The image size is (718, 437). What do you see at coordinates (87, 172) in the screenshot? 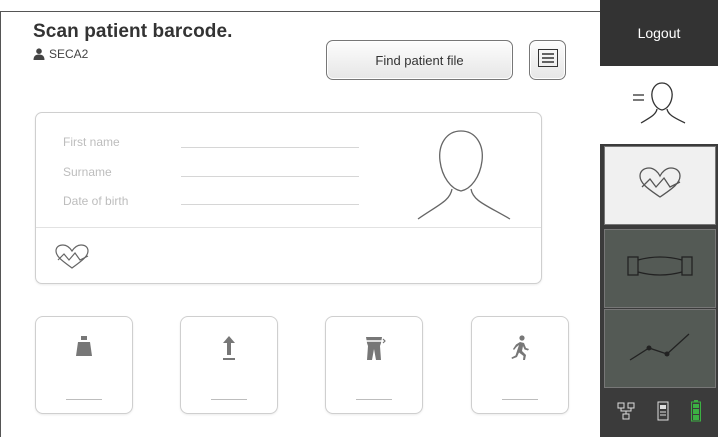
I see `surname-label: Surname` at bounding box center [87, 172].